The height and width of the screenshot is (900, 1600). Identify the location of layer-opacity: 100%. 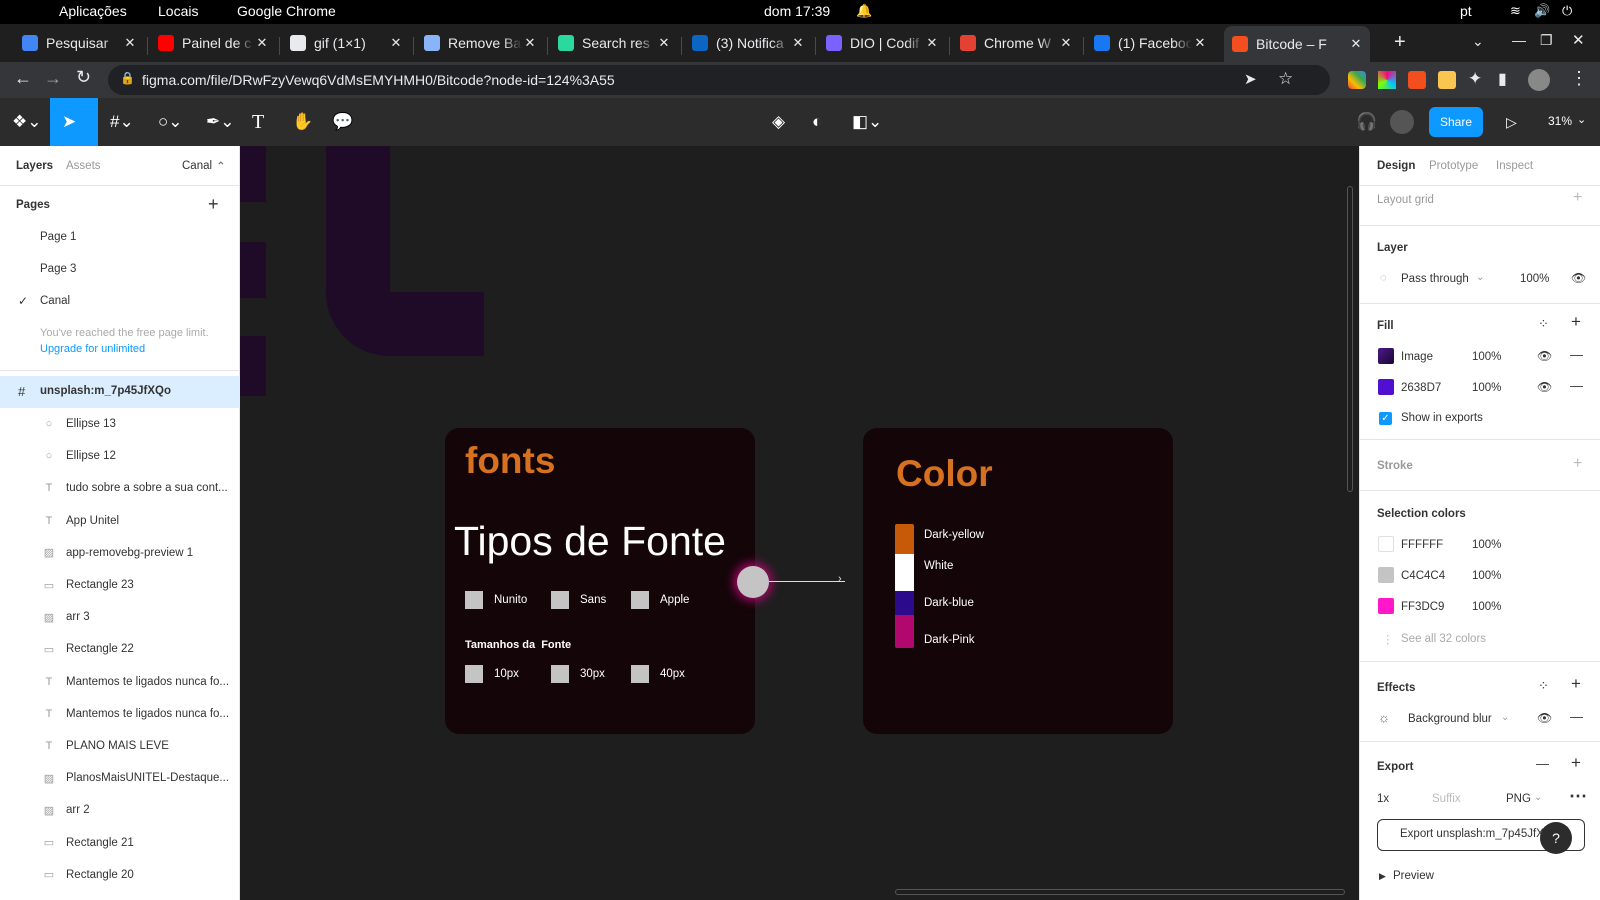
(1534, 279).